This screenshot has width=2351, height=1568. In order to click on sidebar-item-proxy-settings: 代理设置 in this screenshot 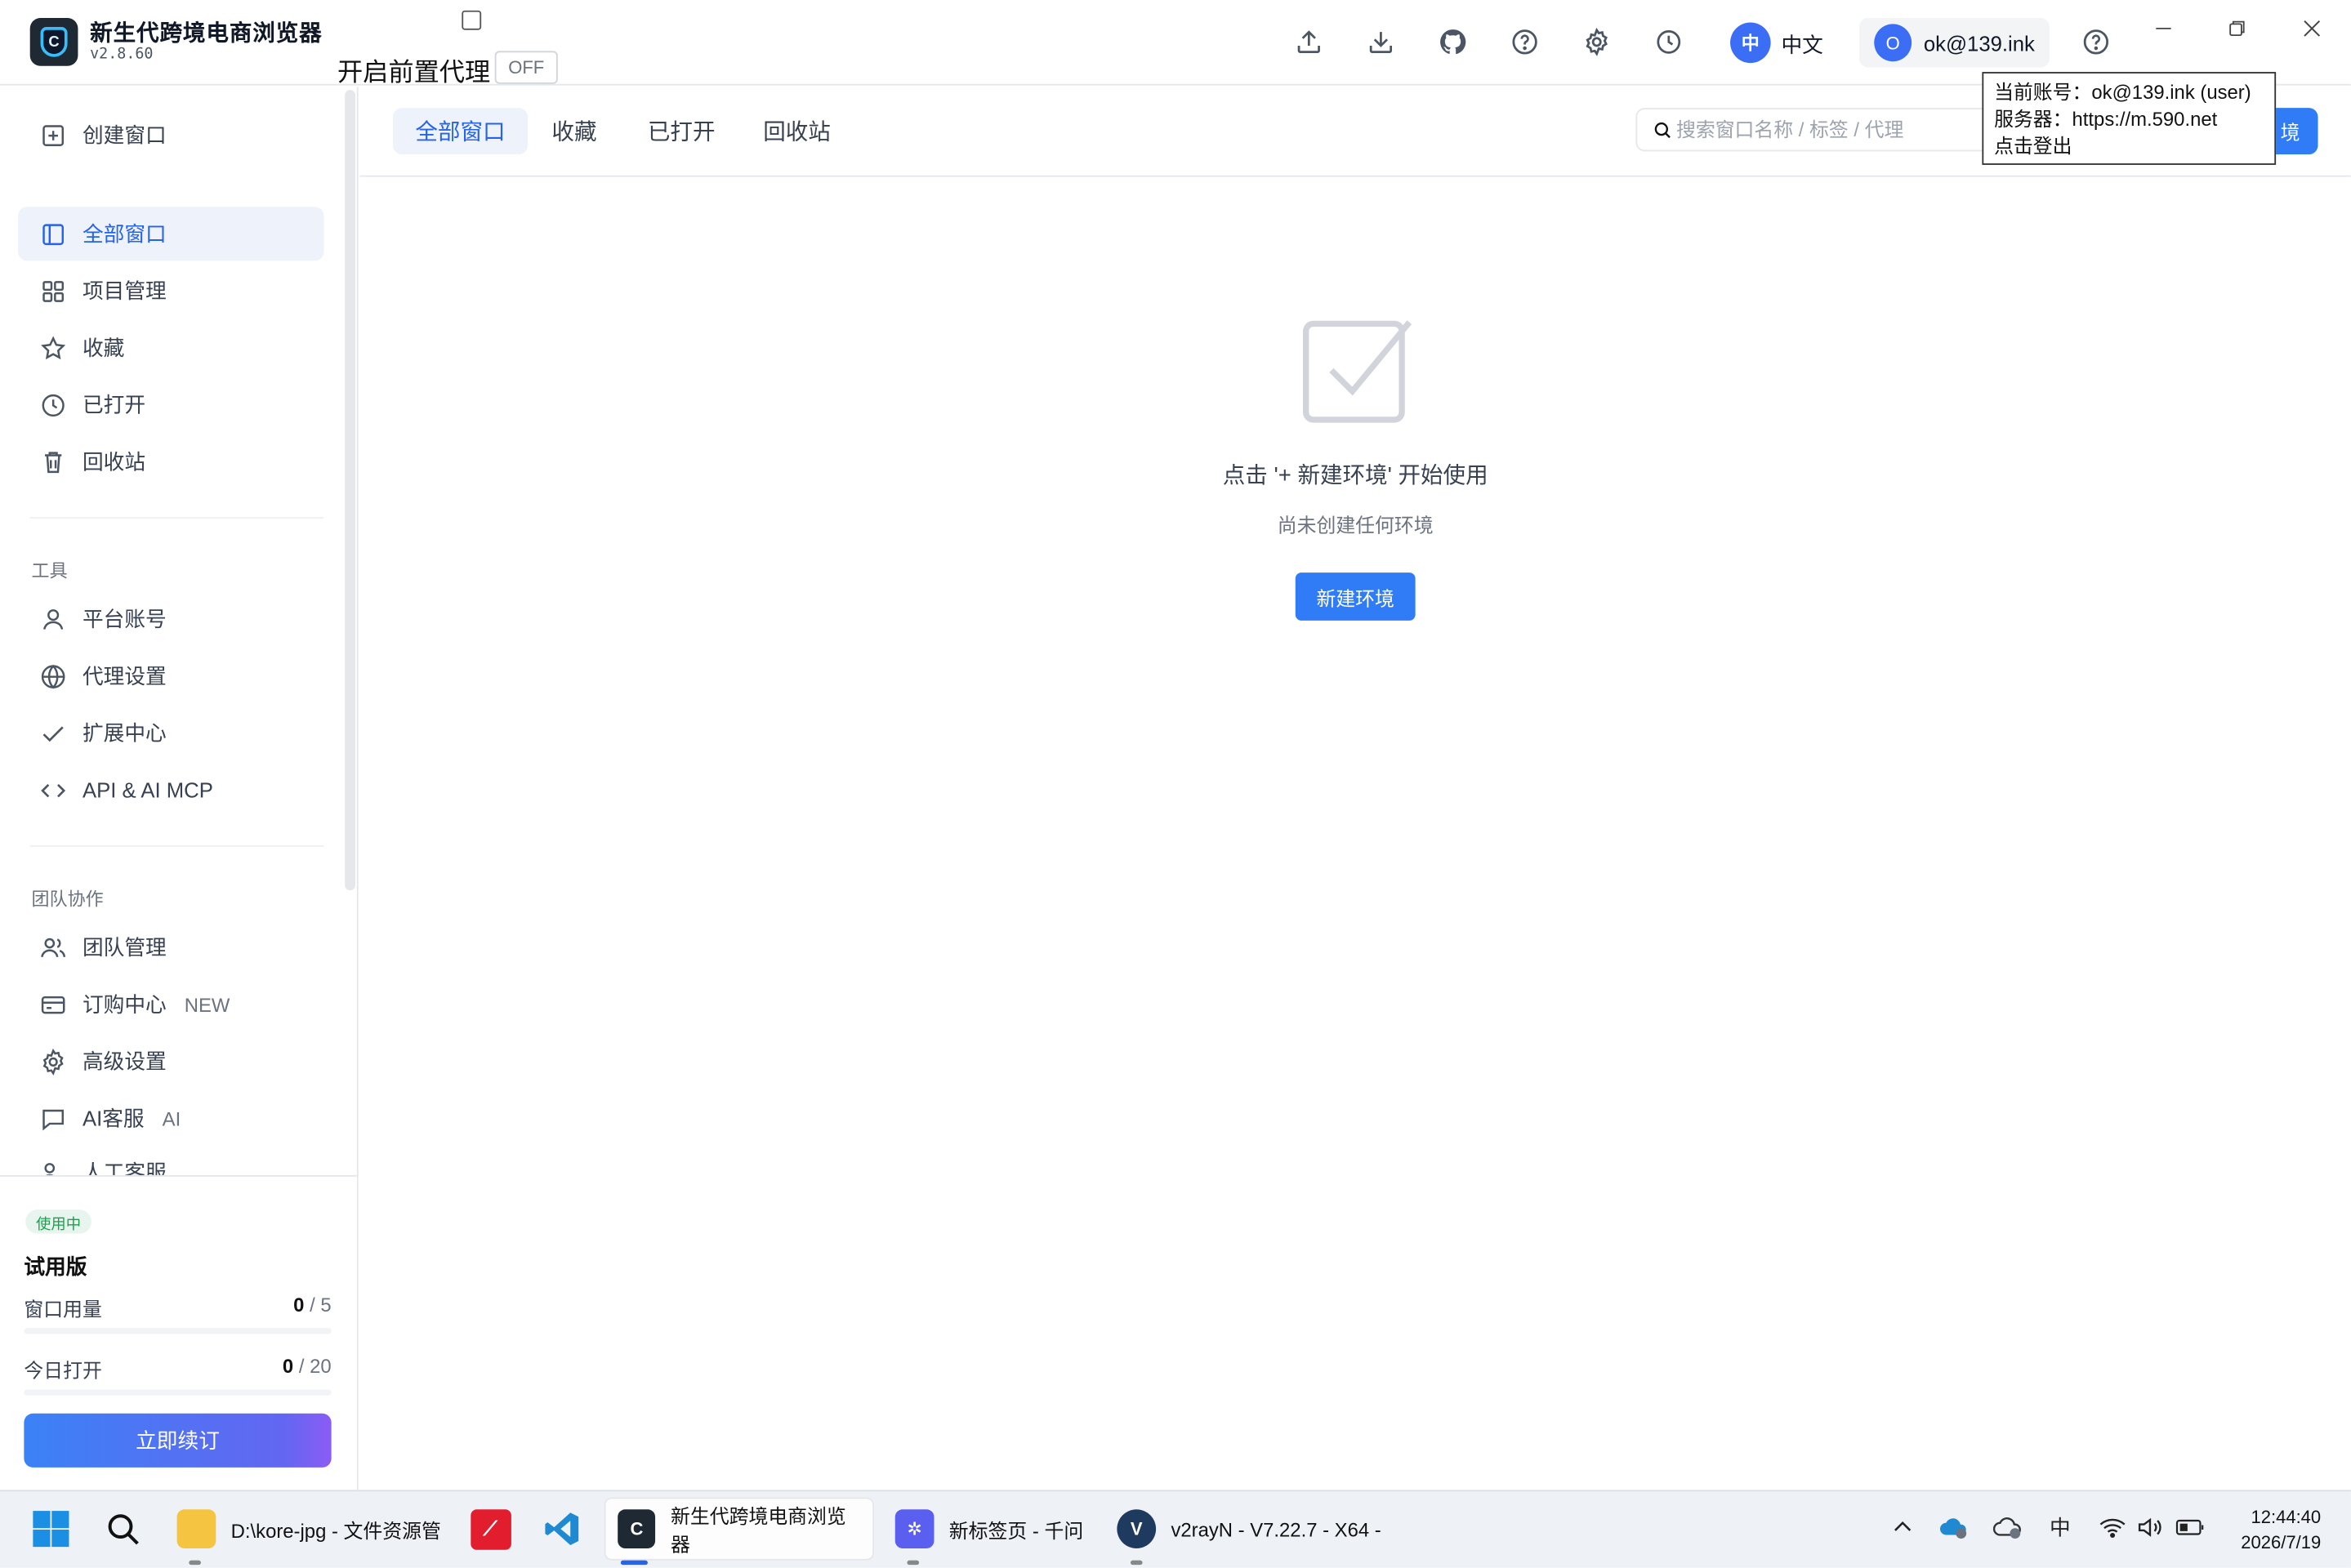, I will do `click(170, 676)`.